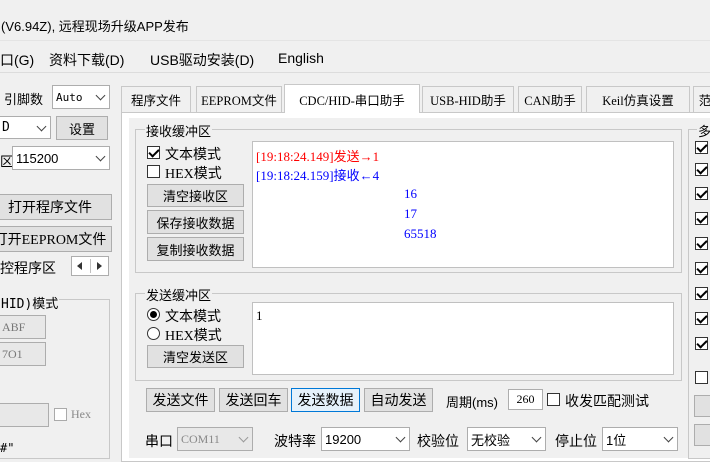 Image resolution: width=710 pixels, height=462 pixels. Describe the element at coordinates (156, 99) in the screenshot. I see `tab-program-file: 程序文件` at that location.